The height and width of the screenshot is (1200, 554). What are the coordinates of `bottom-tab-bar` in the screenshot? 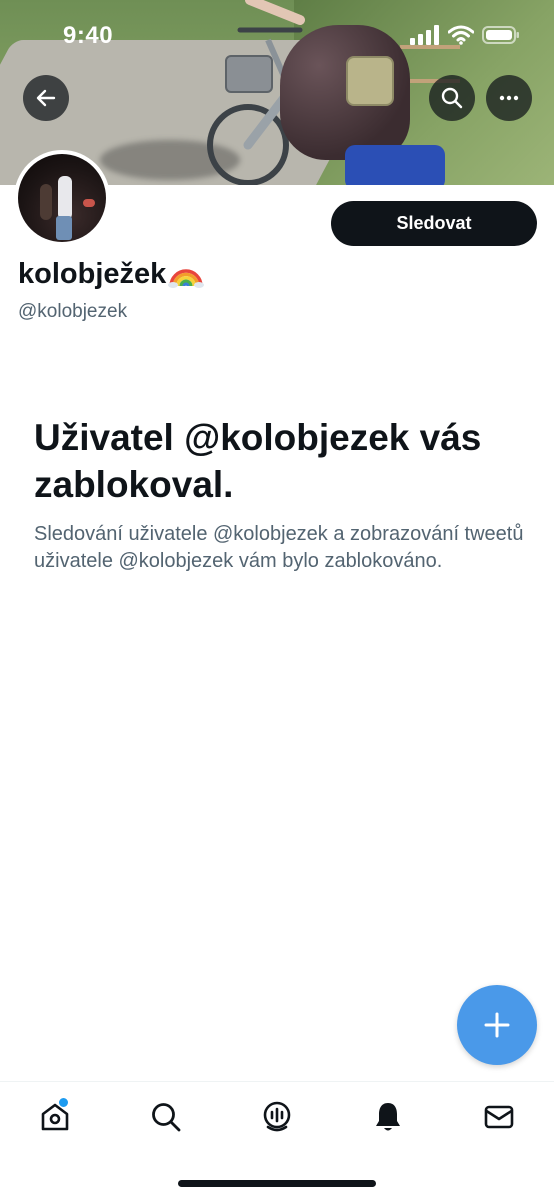 It's located at (277, 1116).